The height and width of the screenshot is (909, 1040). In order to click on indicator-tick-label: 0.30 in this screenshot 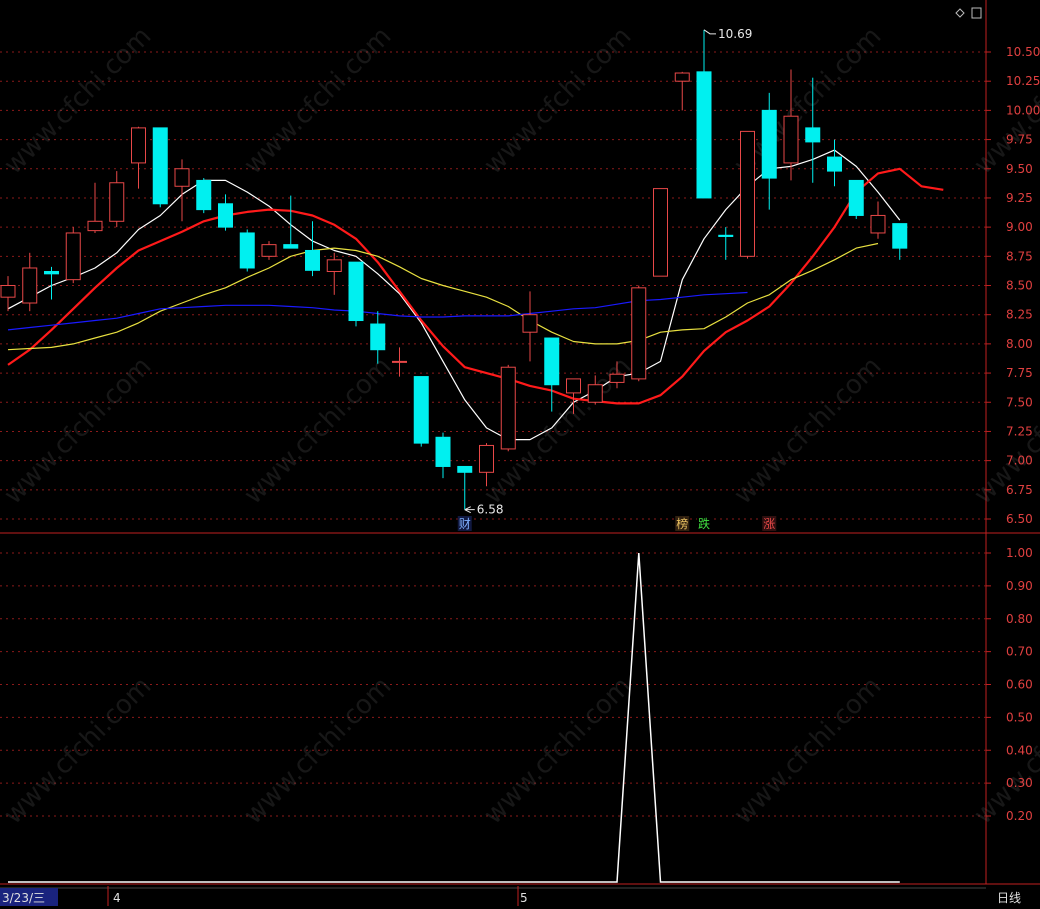, I will do `click(1019, 783)`.